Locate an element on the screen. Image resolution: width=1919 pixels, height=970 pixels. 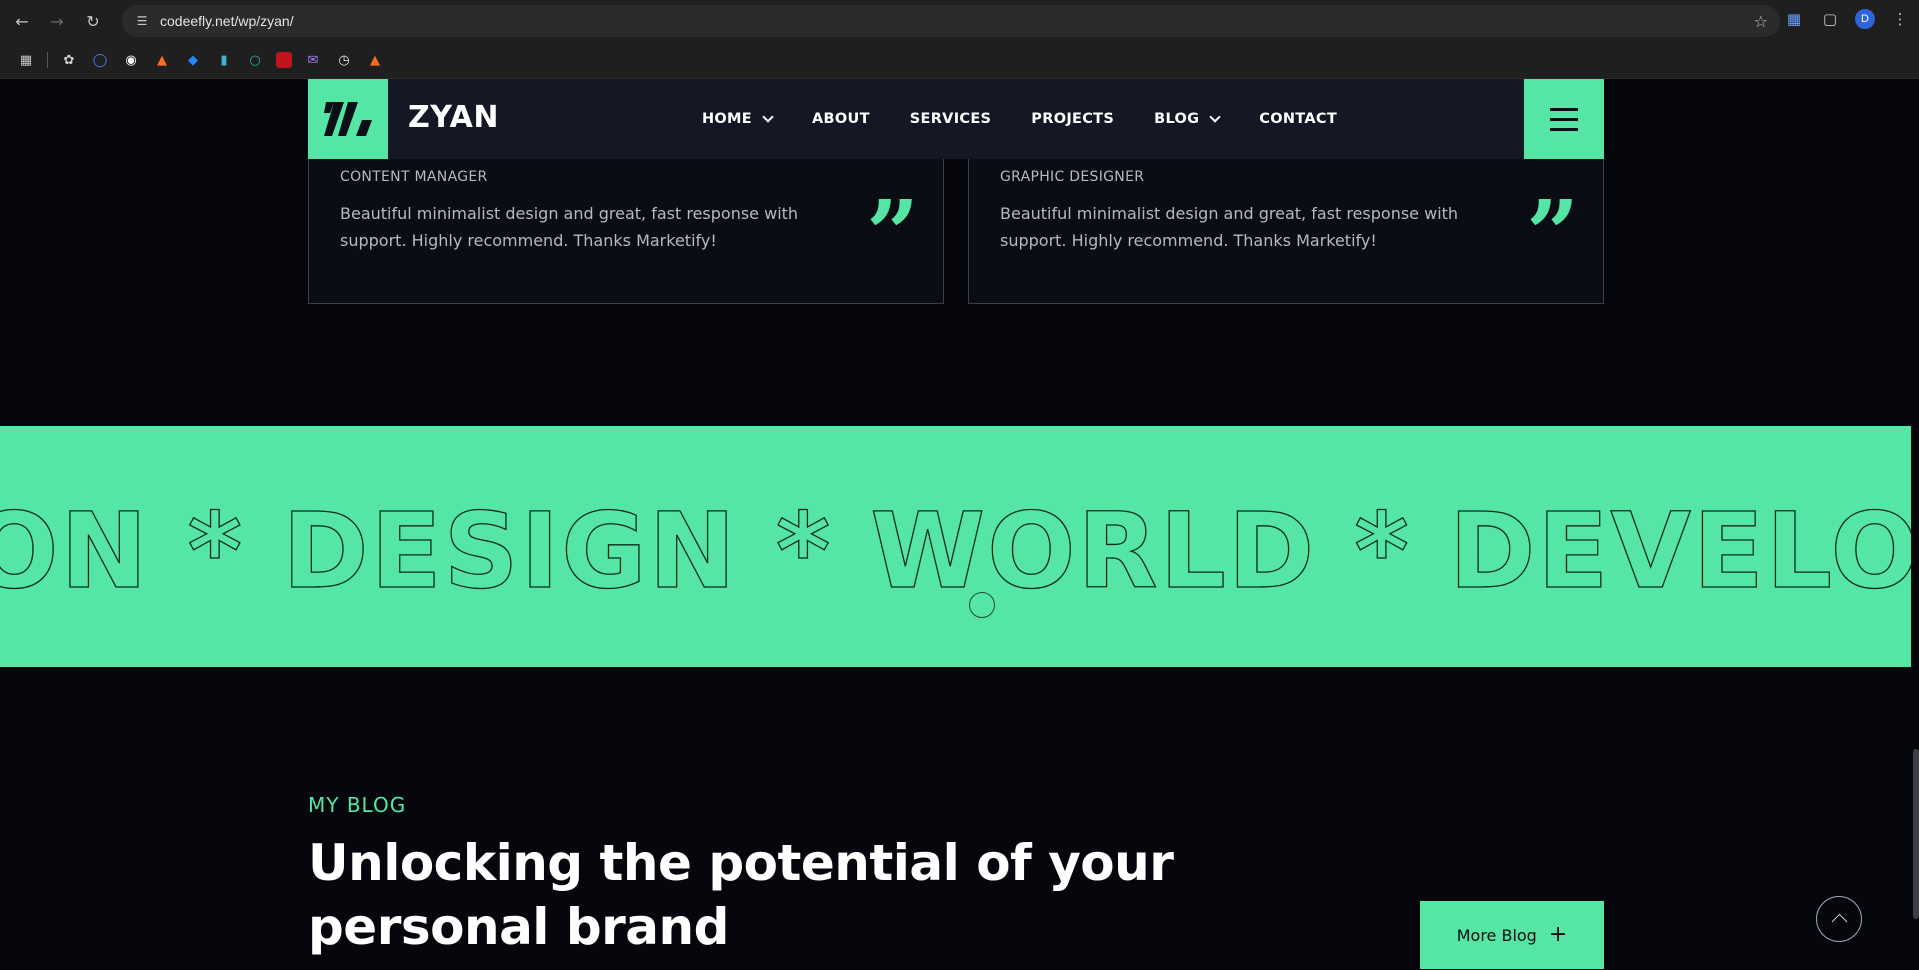
bookmark-separator is located at coordinates (47, 60).